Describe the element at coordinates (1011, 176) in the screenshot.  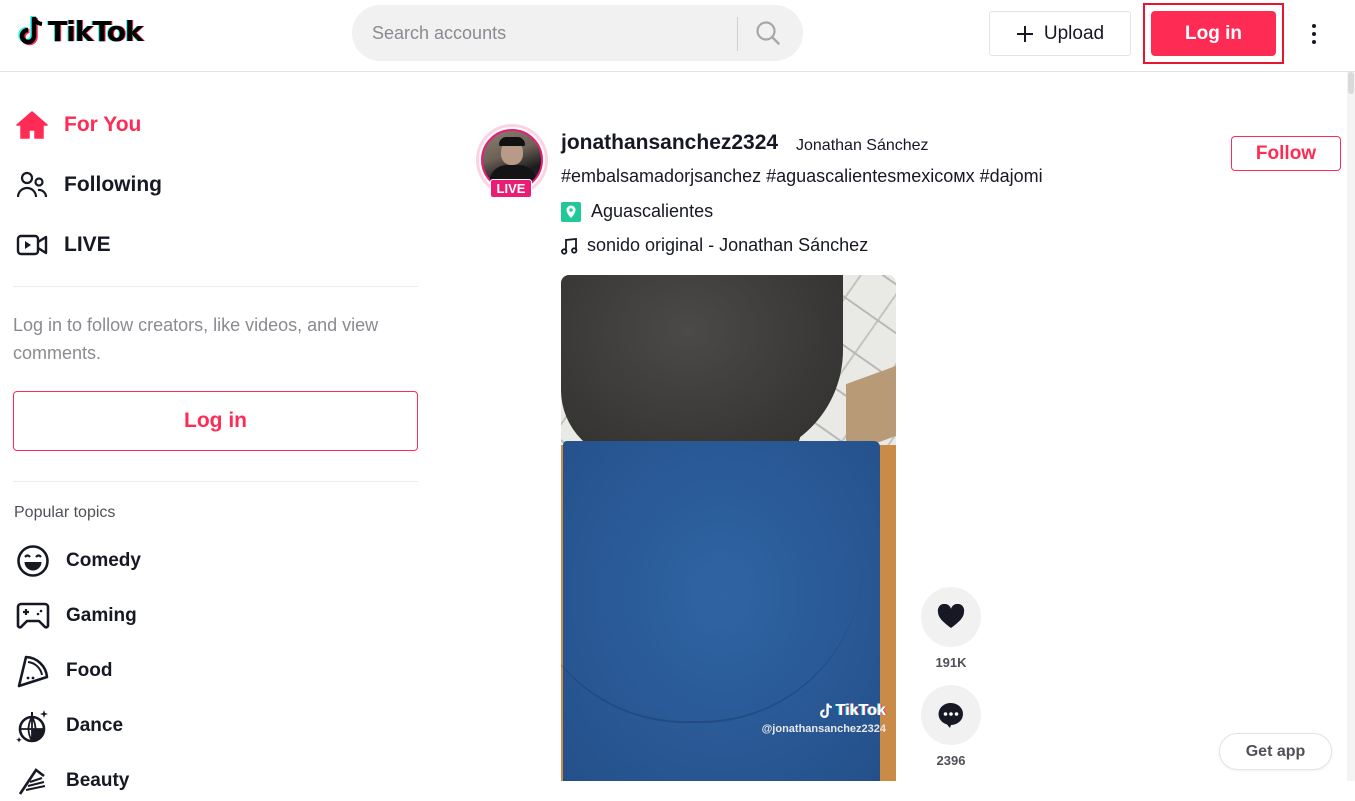
I see `hashtag-link: #dajomi` at that location.